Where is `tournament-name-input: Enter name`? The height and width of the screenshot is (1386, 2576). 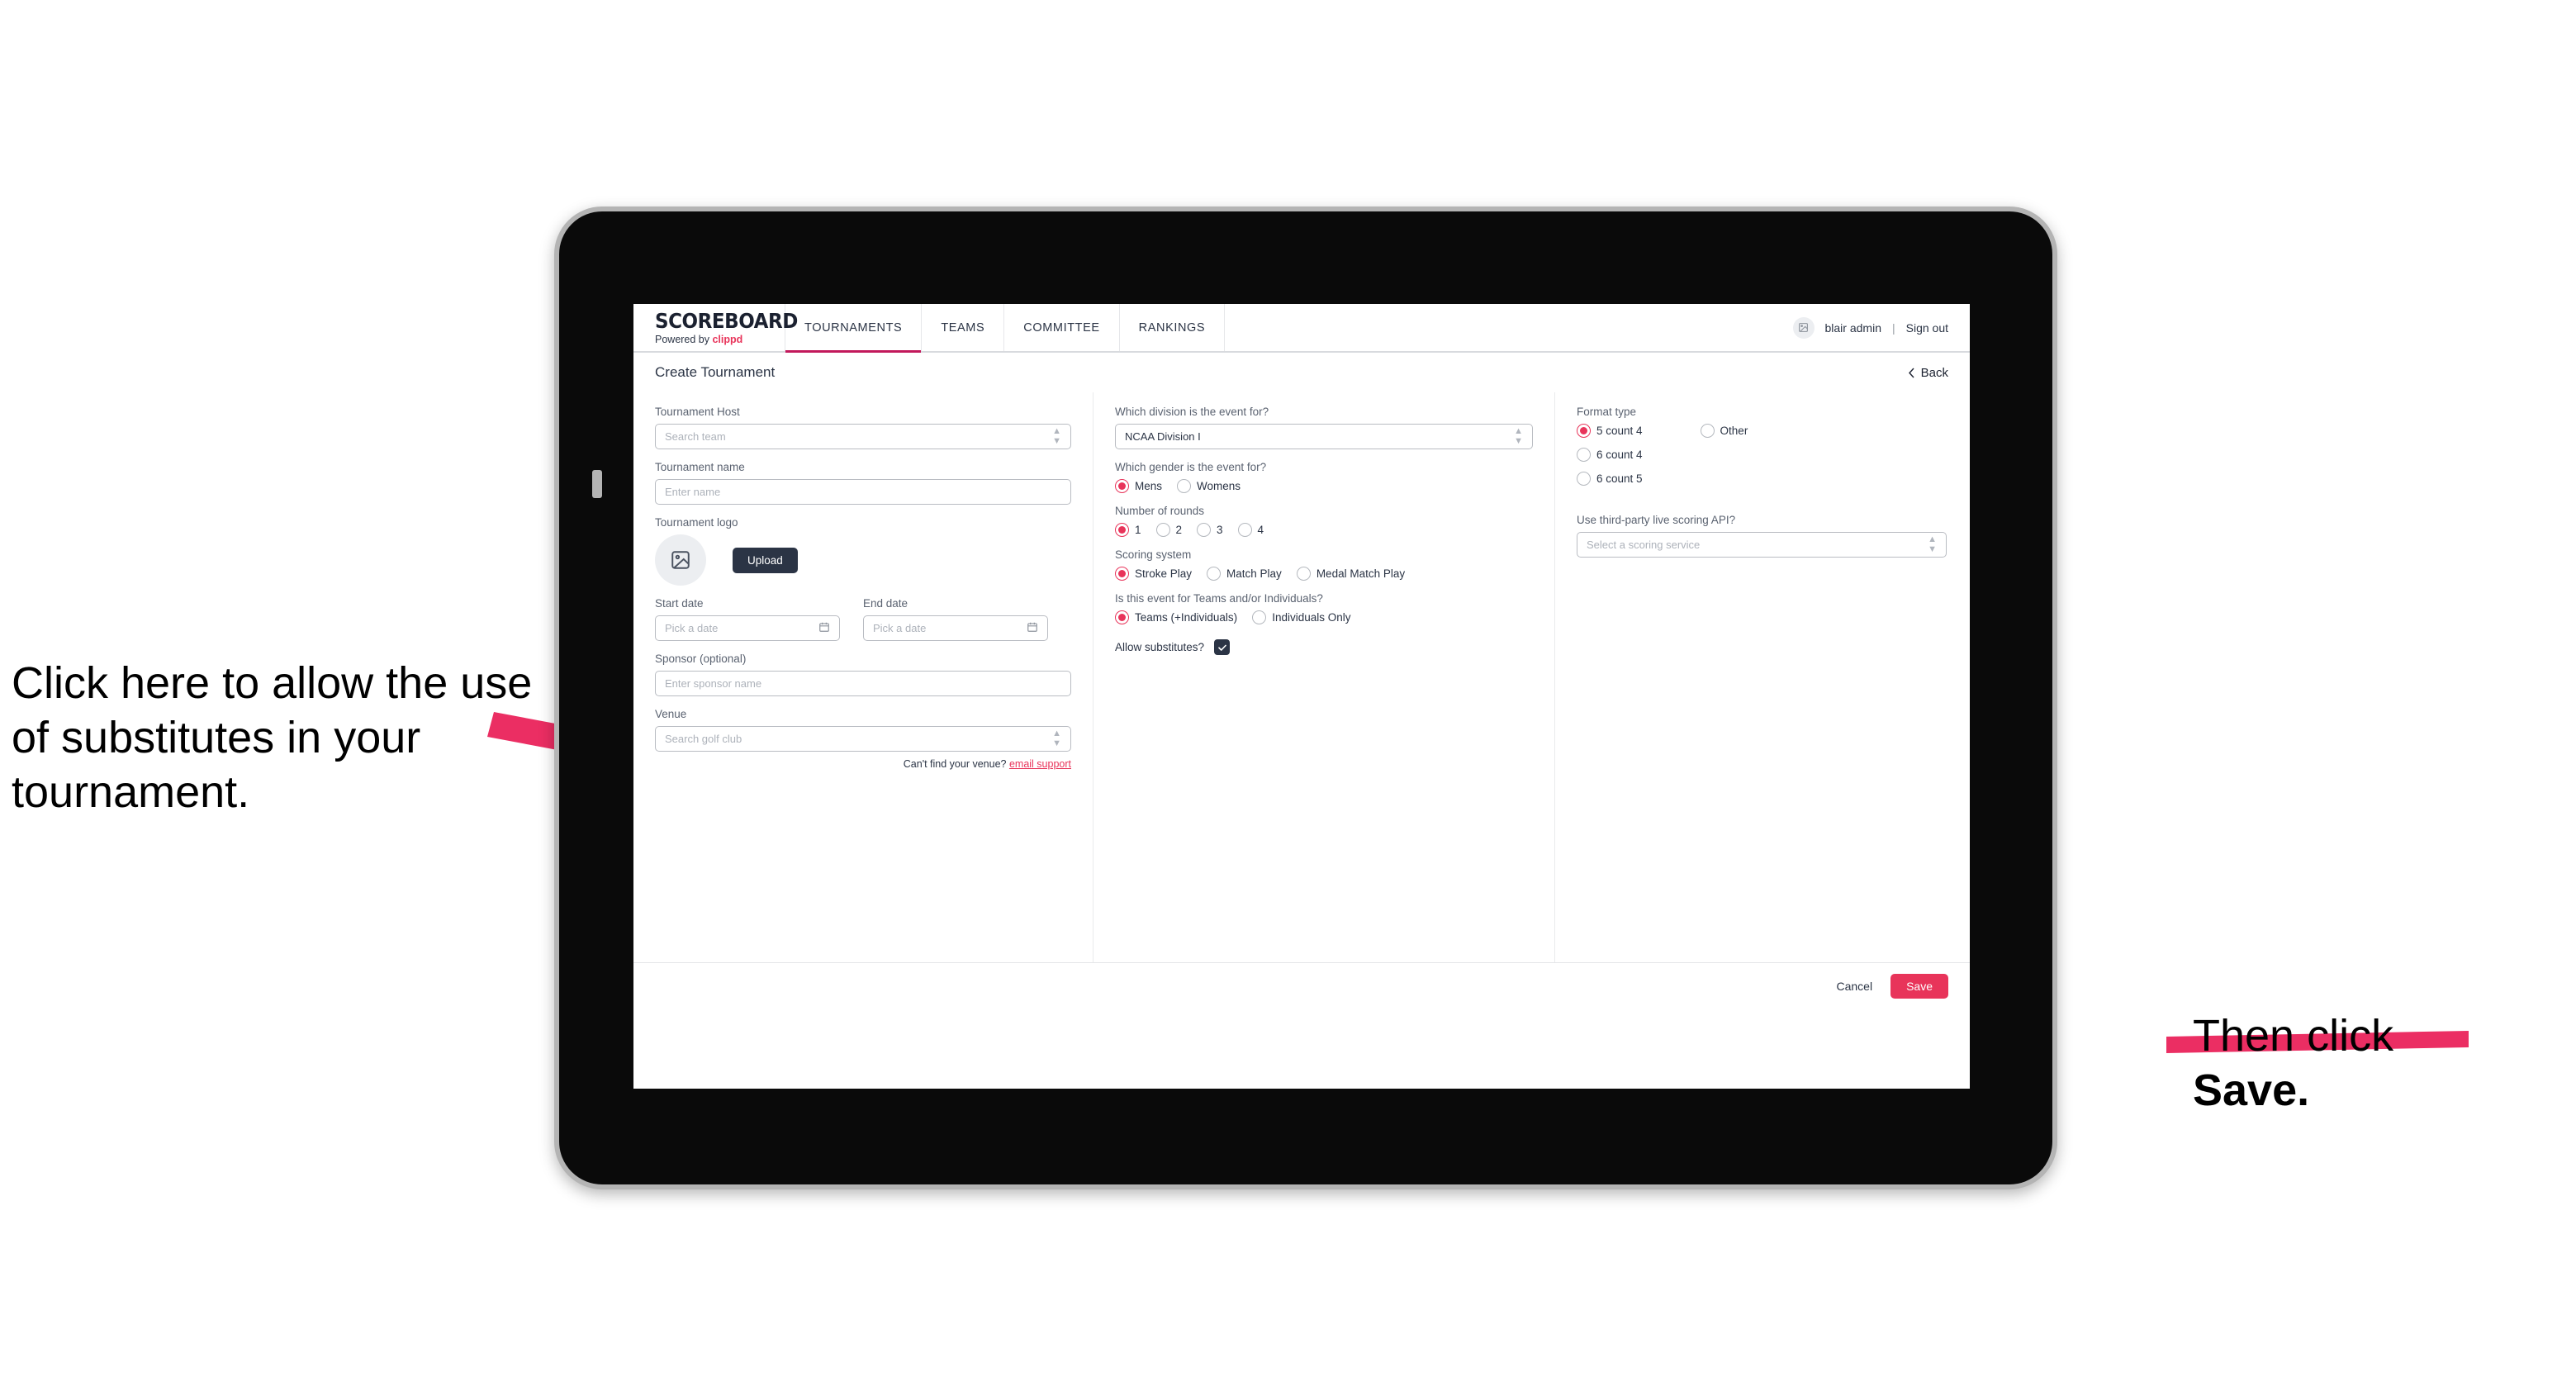 tournament-name-input: Enter name is located at coordinates (863, 492).